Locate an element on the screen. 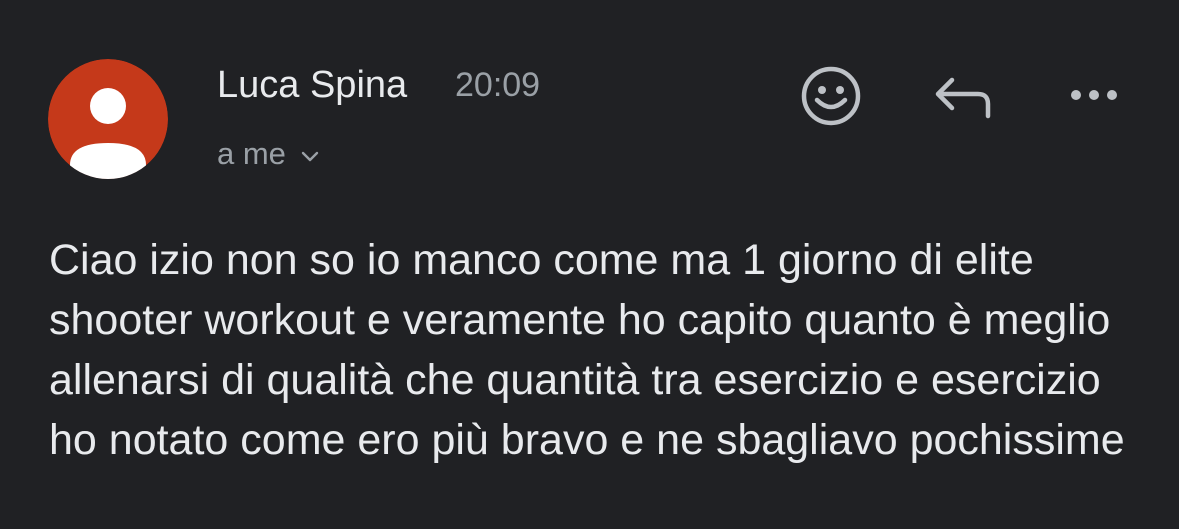 The height and width of the screenshot is (529, 1179). recipient-label: a me is located at coordinates (251, 153).